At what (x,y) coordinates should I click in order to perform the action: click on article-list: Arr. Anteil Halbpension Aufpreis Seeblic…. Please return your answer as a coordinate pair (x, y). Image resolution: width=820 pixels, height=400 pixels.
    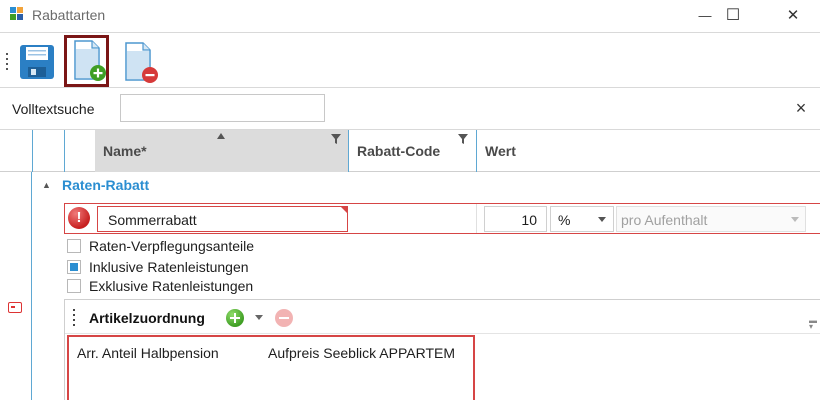
    Looking at the image, I should click on (271, 367).